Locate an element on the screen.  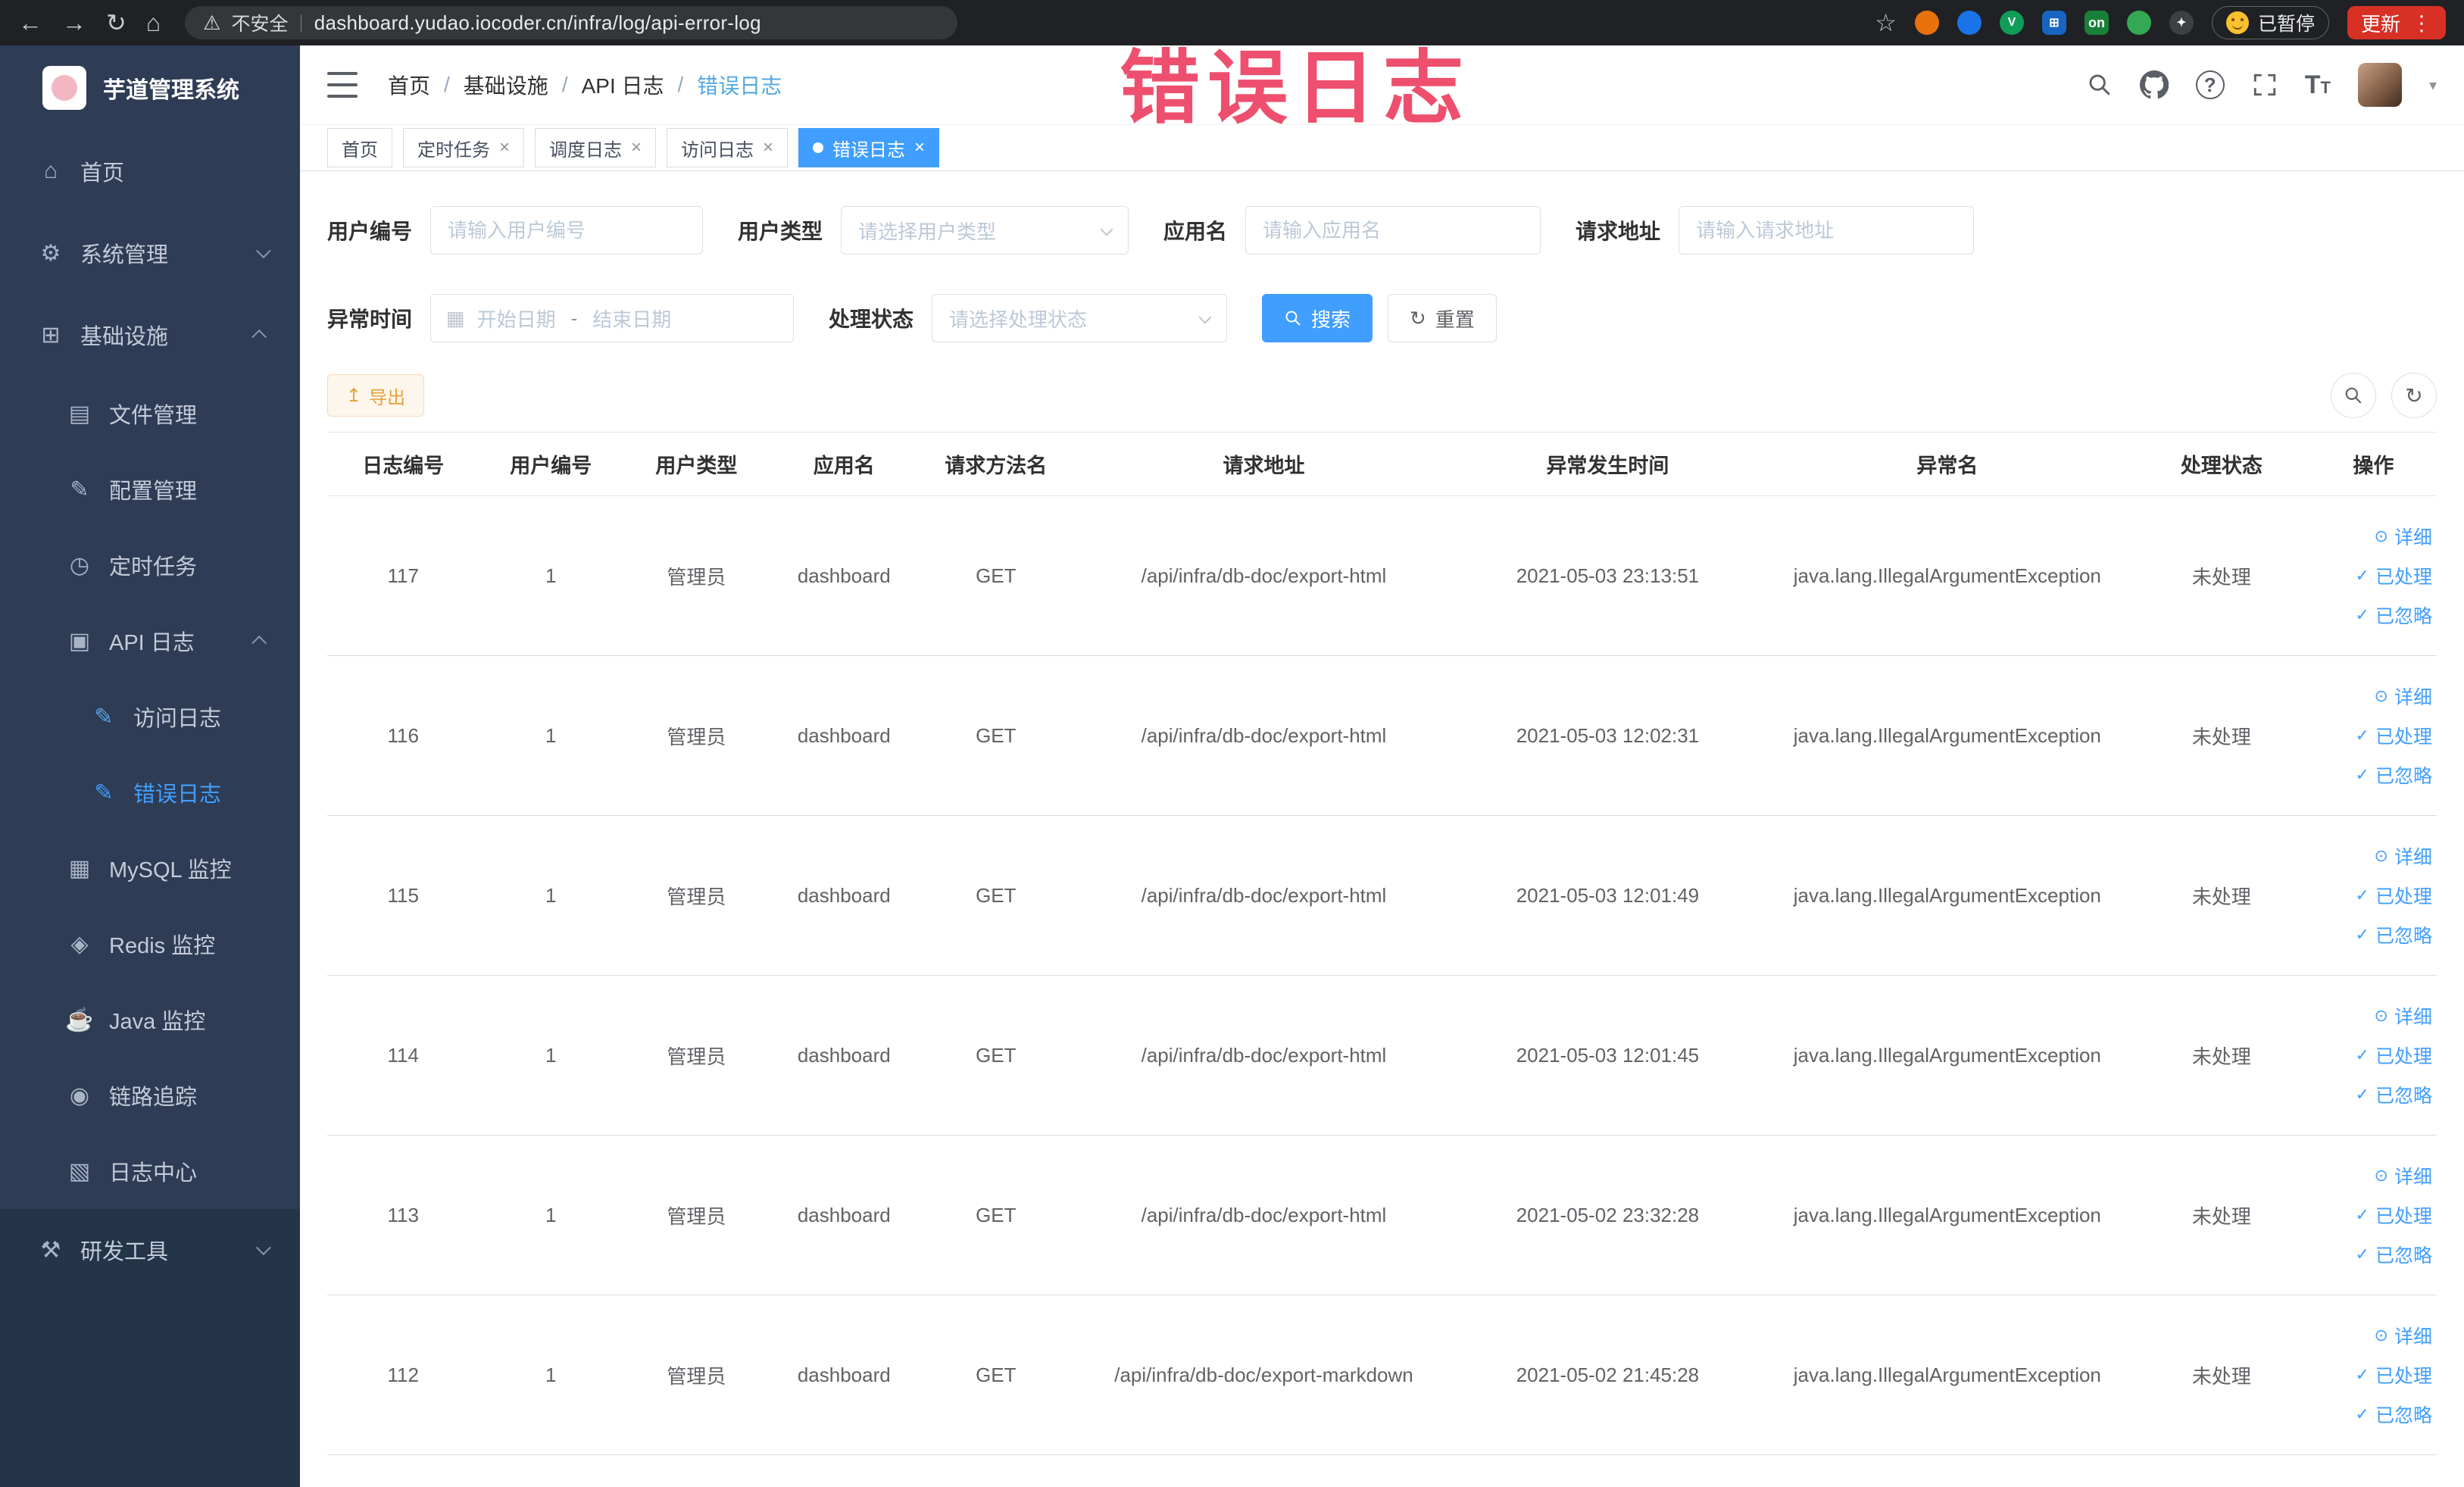
breadcrumb-item: 首页 is located at coordinates (409, 85).